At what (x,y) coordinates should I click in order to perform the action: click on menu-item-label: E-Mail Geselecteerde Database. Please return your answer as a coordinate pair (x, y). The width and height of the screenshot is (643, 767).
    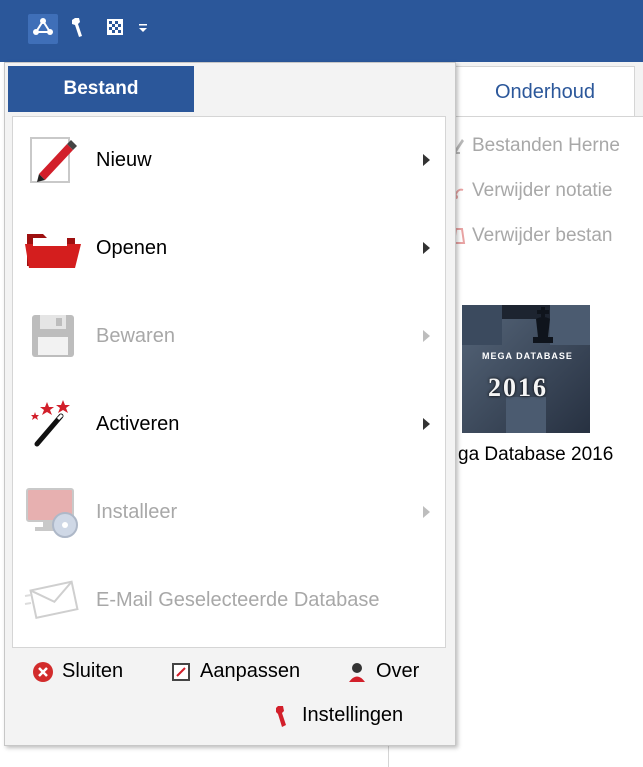
    Looking at the image, I should click on (238, 599).